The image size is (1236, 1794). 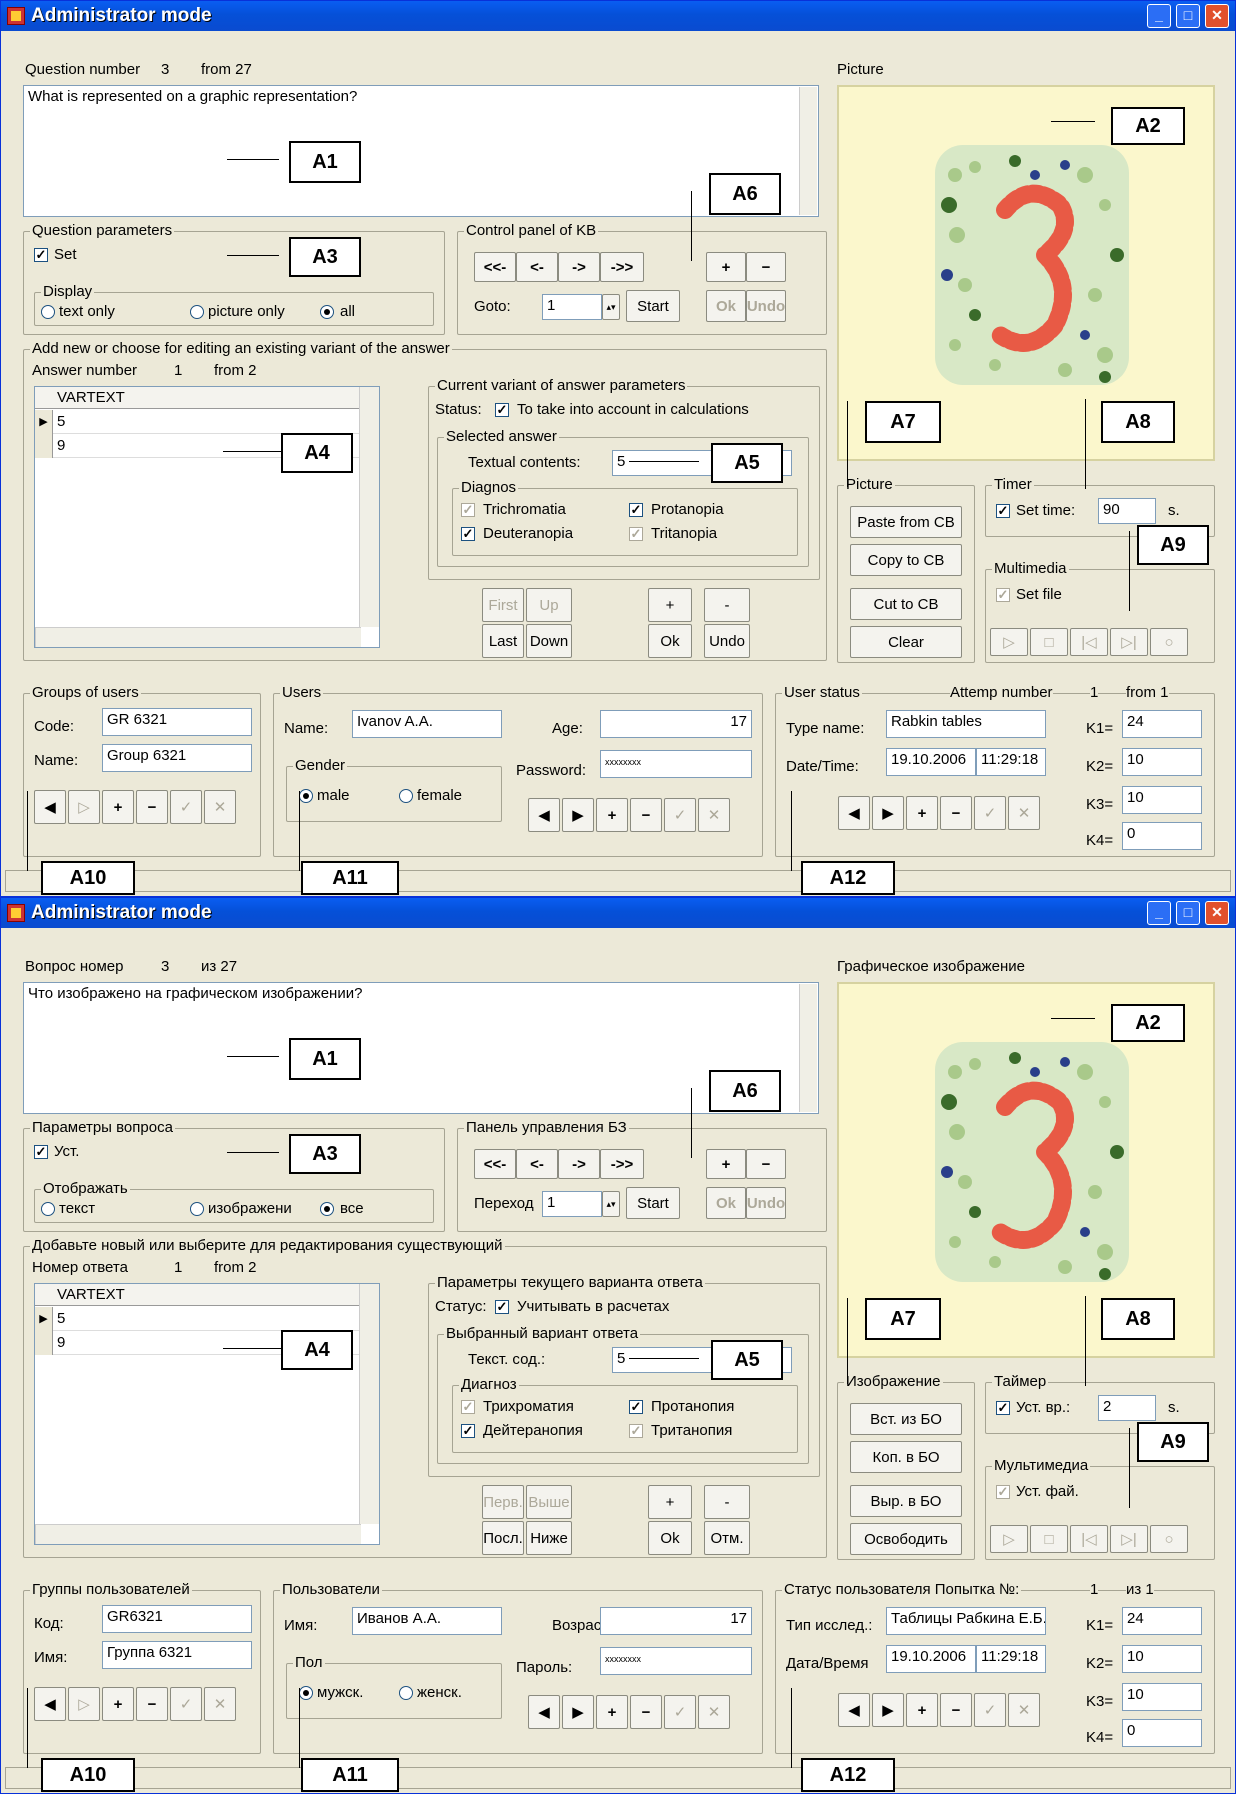 What do you see at coordinates (41, 1152) in the screenshot?
I see `set-checkbox: ✓` at bounding box center [41, 1152].